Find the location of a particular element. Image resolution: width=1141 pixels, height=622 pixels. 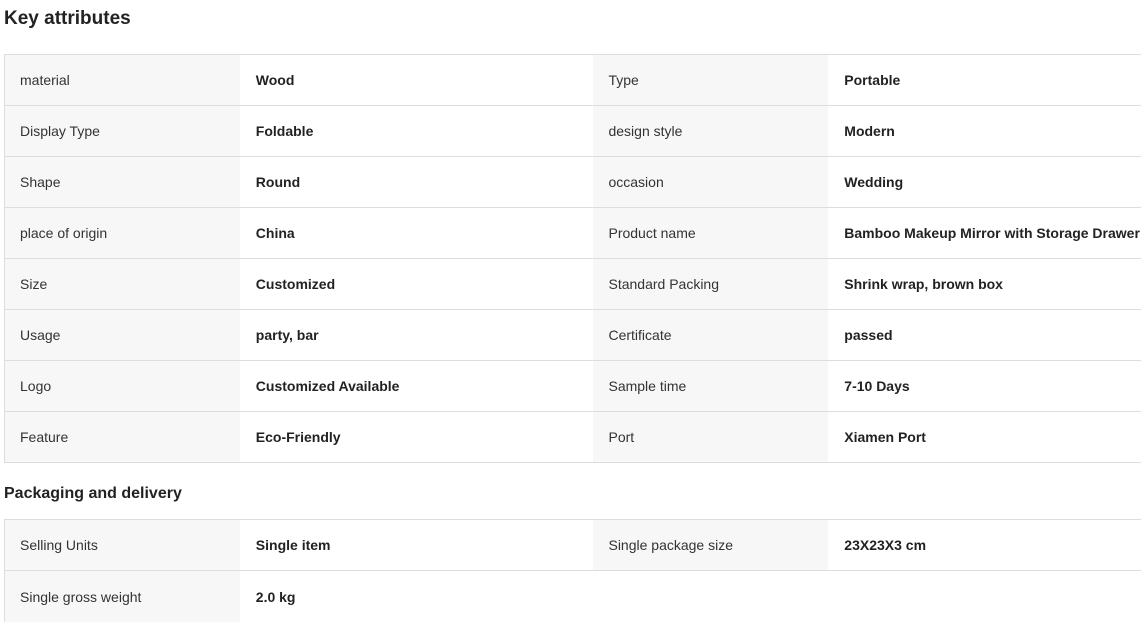

key_attributes-row: Usage party, bar Certificate passed is located at coordinates (573, 335).